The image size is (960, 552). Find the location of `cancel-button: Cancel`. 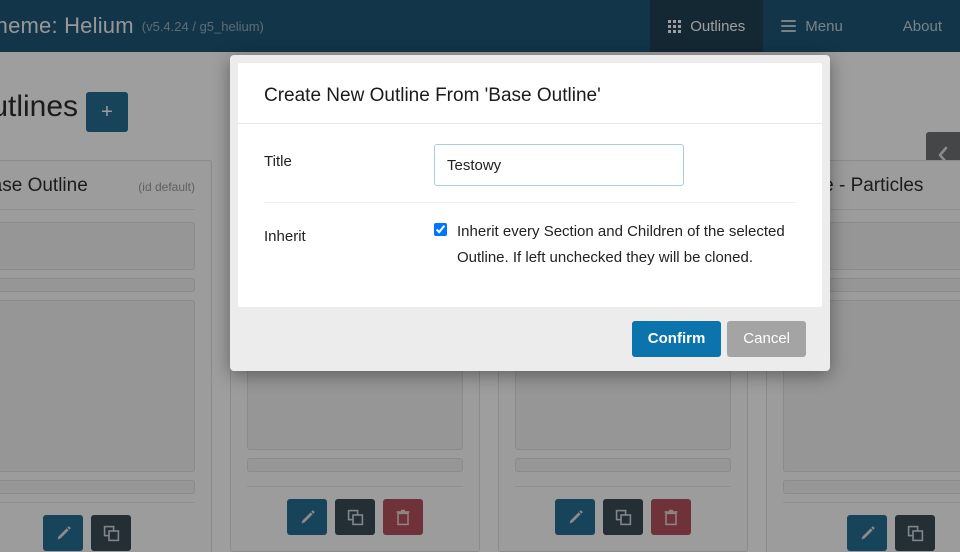

cancel-button: Cancel is located at coordinates (766, 338).